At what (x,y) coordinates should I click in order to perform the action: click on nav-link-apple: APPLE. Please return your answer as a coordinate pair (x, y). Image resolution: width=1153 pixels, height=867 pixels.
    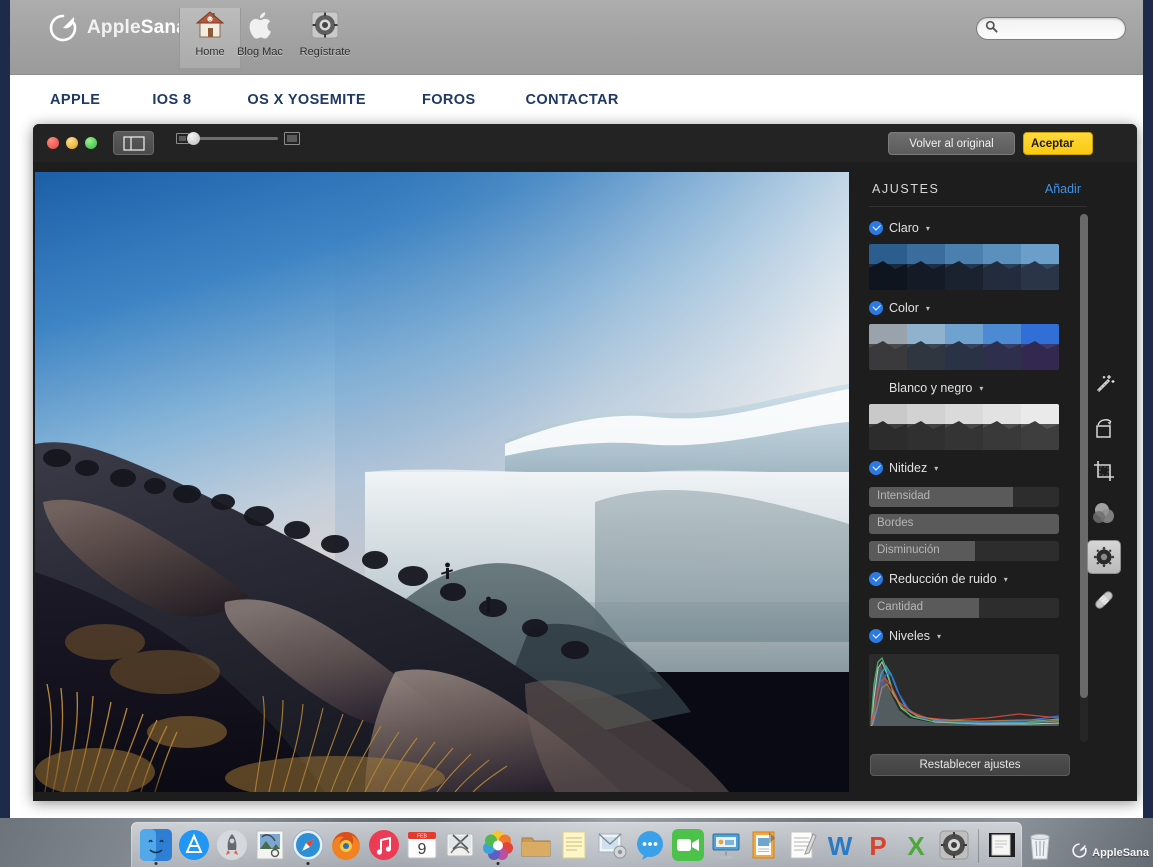
    Looking at the image, I should click on (75, 100).